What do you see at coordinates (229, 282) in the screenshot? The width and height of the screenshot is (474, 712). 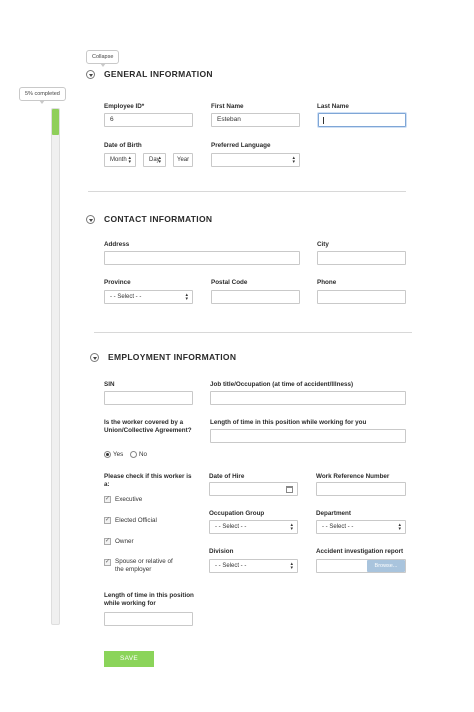 I see `postal-code-label: Postal Code` at bounding box center [229, 282].